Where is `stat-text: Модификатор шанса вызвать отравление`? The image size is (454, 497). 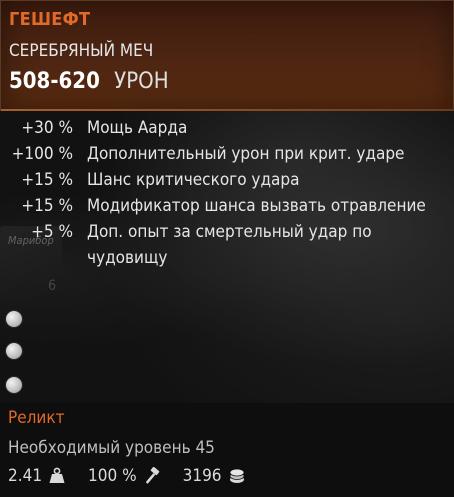 stat-text: Модификатор шанса вызвать отравление is located at coordinates (256, 206).